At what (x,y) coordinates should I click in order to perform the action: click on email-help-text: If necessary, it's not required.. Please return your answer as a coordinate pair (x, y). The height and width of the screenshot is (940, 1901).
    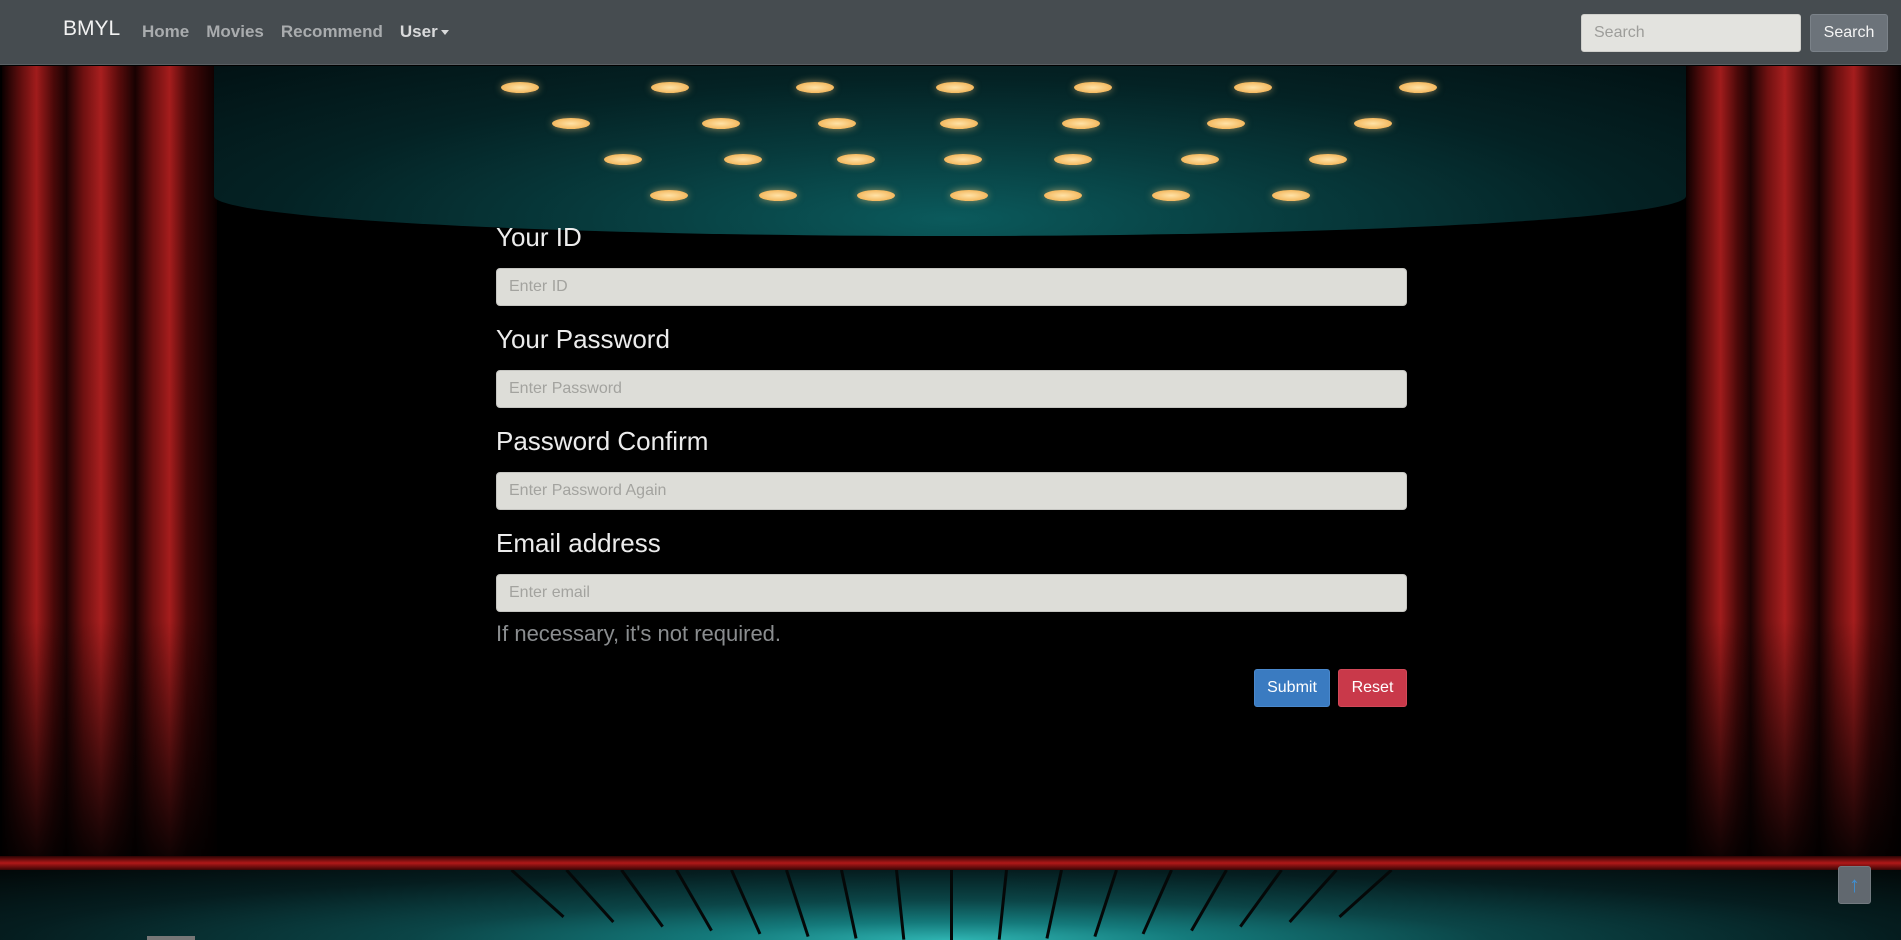
    Looking at the image, I should click on (639, 633).